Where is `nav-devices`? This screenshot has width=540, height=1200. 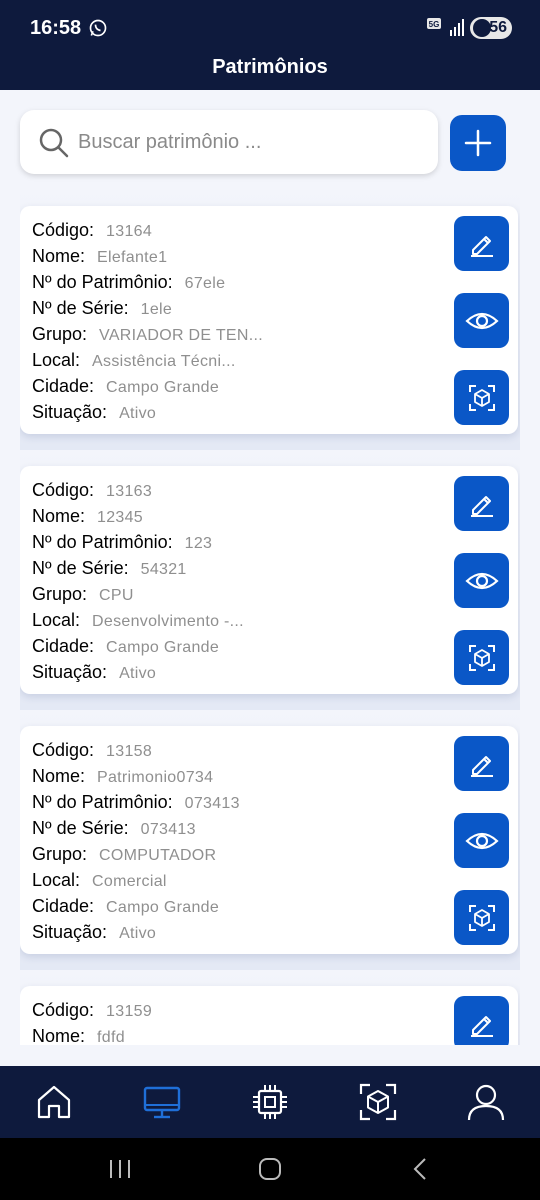 nav-devices is located at coordinates (270, 1102).